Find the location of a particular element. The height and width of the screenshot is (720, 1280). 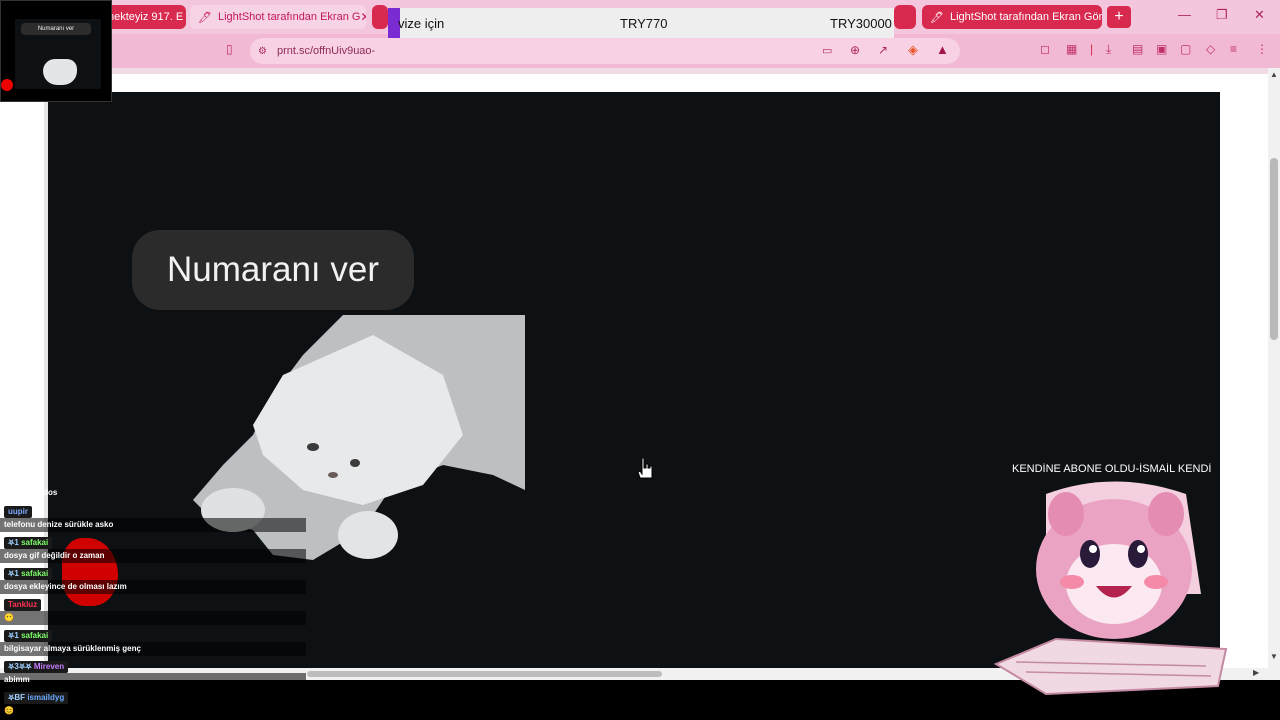

menu-icon: ≡ is located at coordinates (1233, 49).